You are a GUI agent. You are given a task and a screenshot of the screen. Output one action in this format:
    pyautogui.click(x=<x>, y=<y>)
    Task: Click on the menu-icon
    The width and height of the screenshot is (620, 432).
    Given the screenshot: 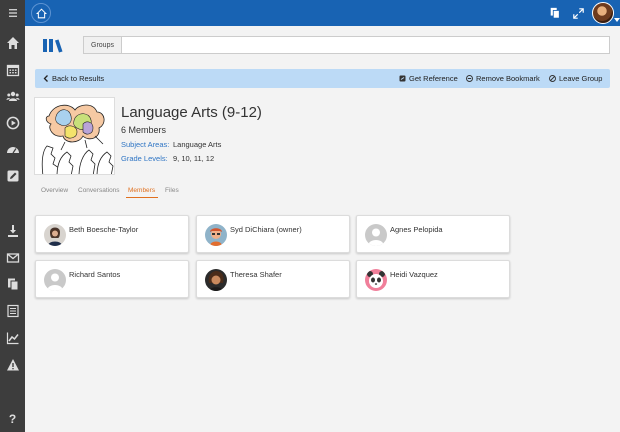 What is the action you would take?
    pyautogui.click(x=12, y=12)
    